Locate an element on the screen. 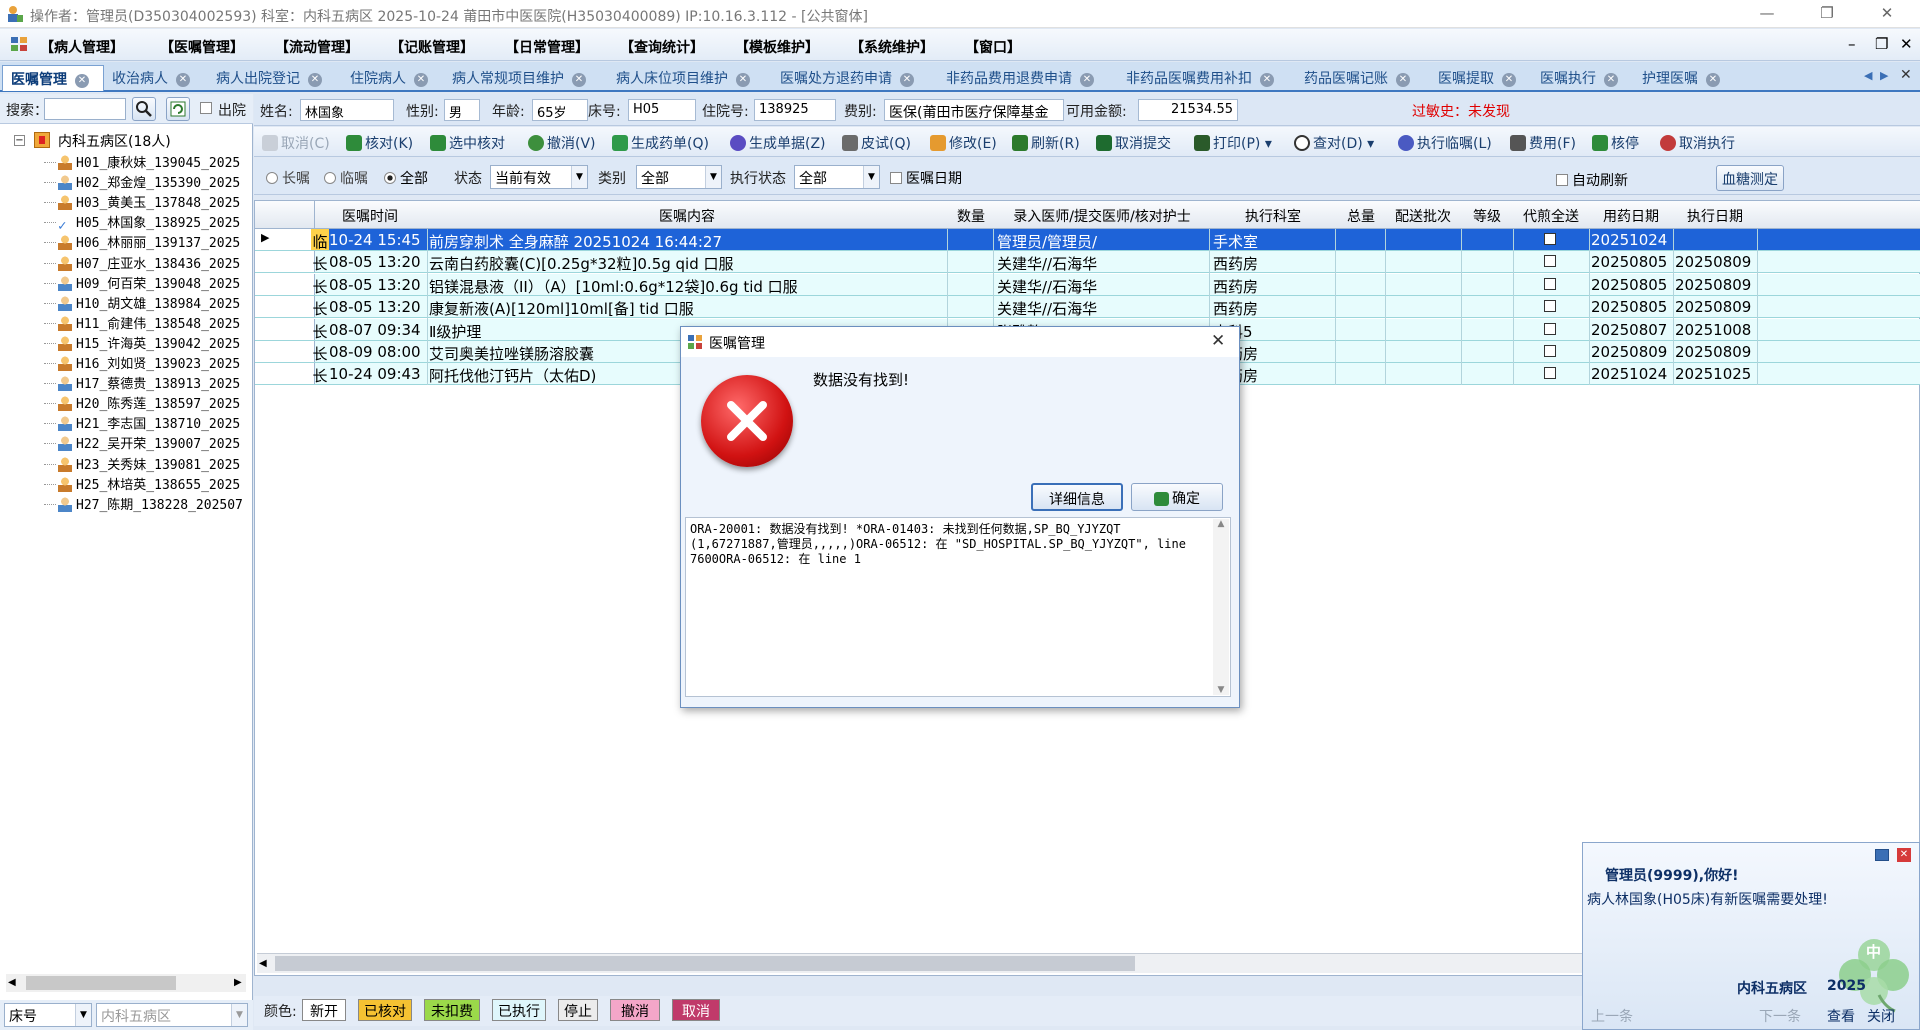  mdi-restore-icon: ❐ is located at coordinates (1881, 44).